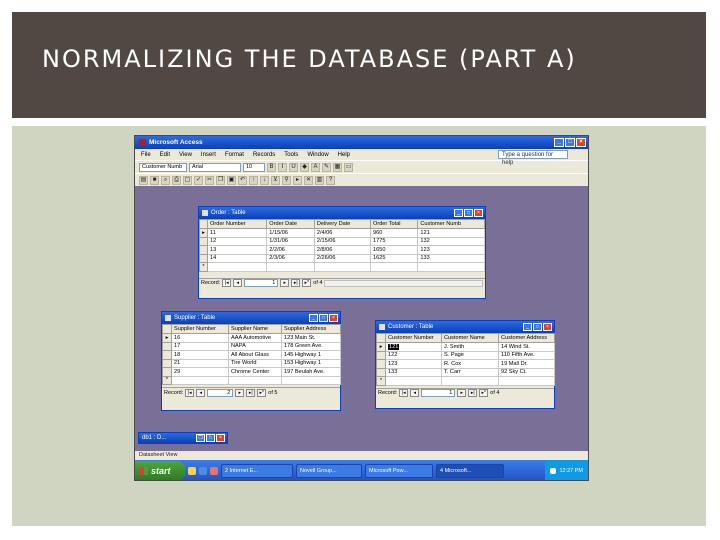 The image size is (720, 540). What do you see at coordinates (237, 250) in the screenshot?
I see `cell: 13` at bounding box center [237, 250].